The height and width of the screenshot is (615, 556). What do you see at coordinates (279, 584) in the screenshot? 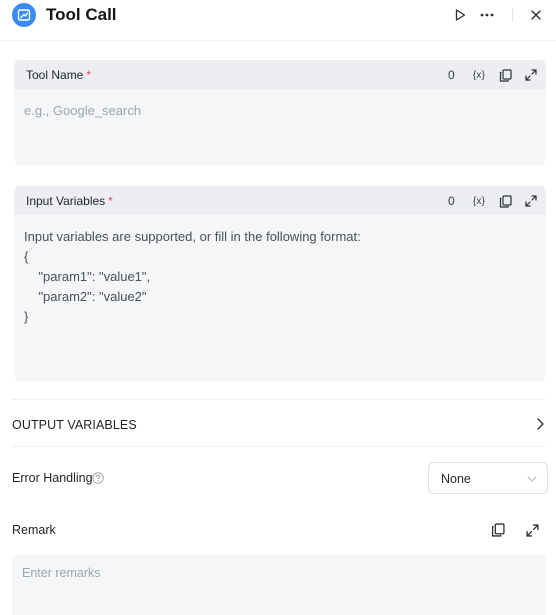
I see `remark-input: Enter remarks` at bounding box center [279, 584].